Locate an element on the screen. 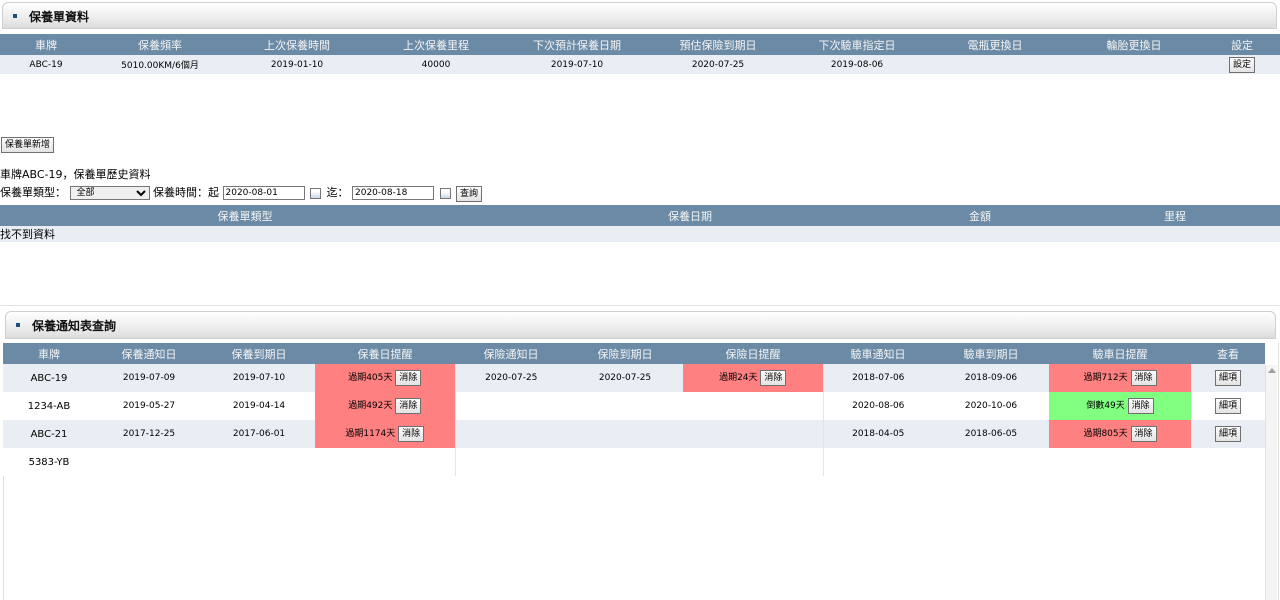 This screenshot has height=600, width=1280. svc-due-cell is located at coordinates (259, 462).